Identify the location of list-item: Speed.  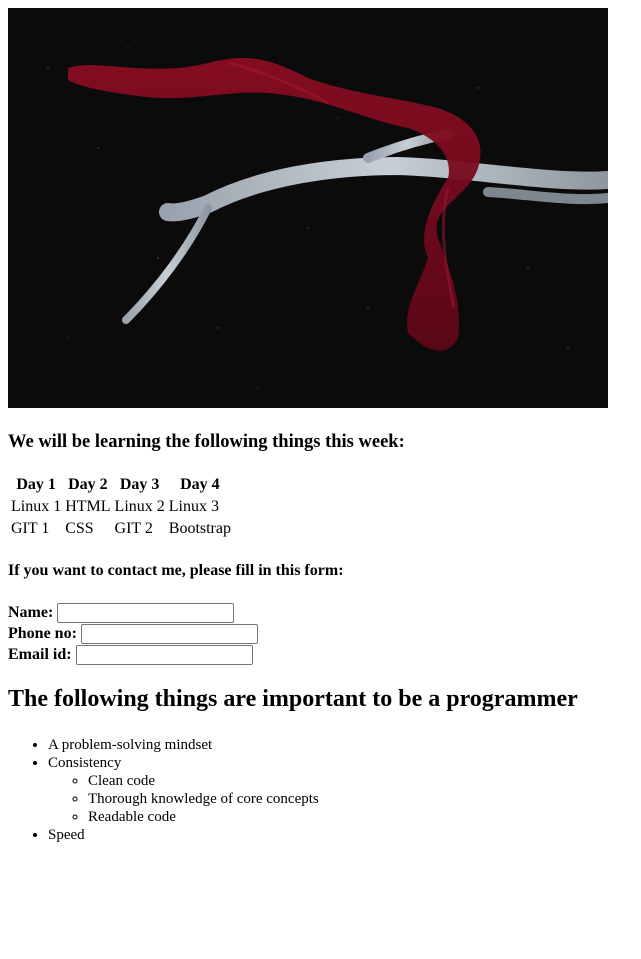
(338, 835).